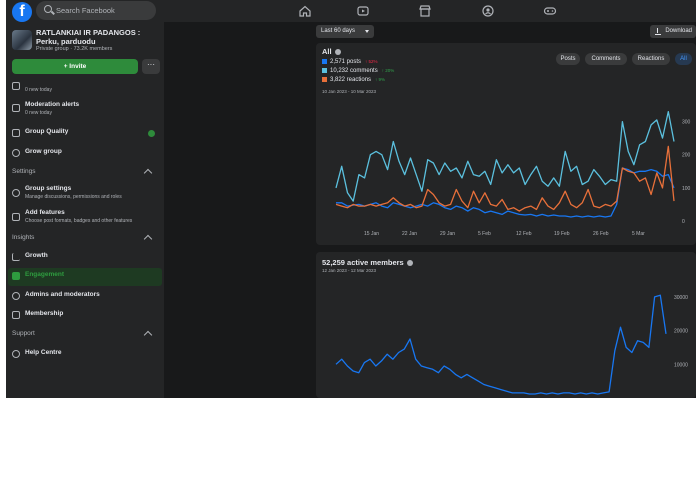 The image size is (700, 500). Describe the element at coordinates (16, 315) in the screenshot. I see `membership-icon` at that location.